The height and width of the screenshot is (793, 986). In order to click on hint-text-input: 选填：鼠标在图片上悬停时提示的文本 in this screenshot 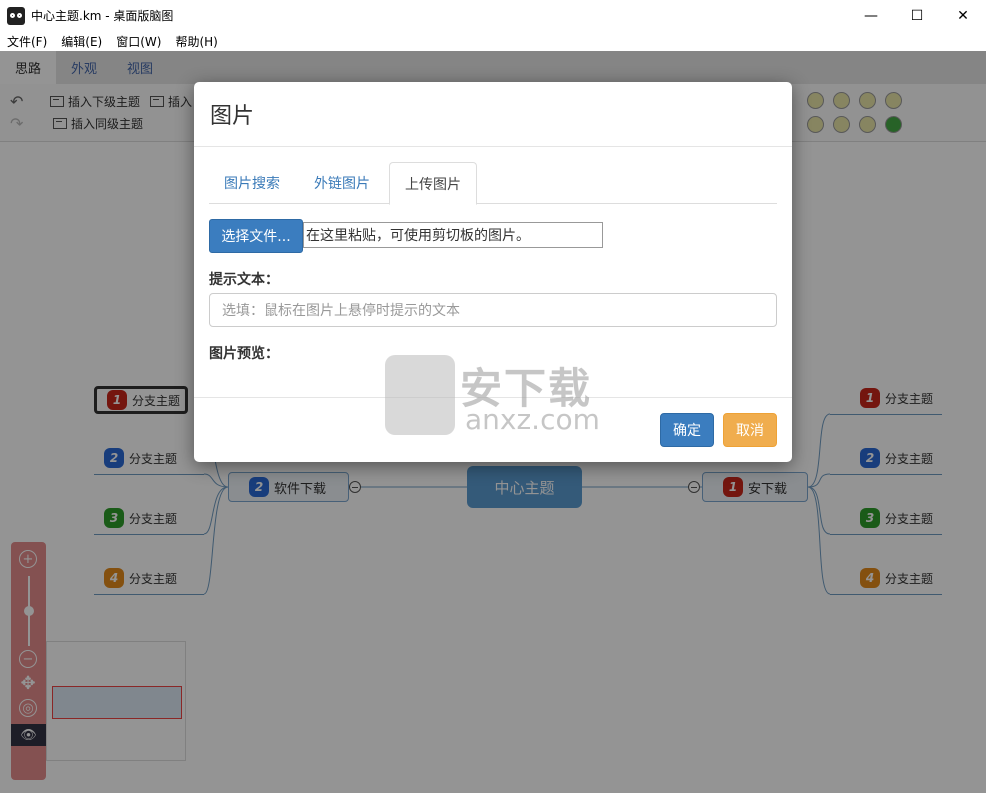, I will do `click(493, 310)`.